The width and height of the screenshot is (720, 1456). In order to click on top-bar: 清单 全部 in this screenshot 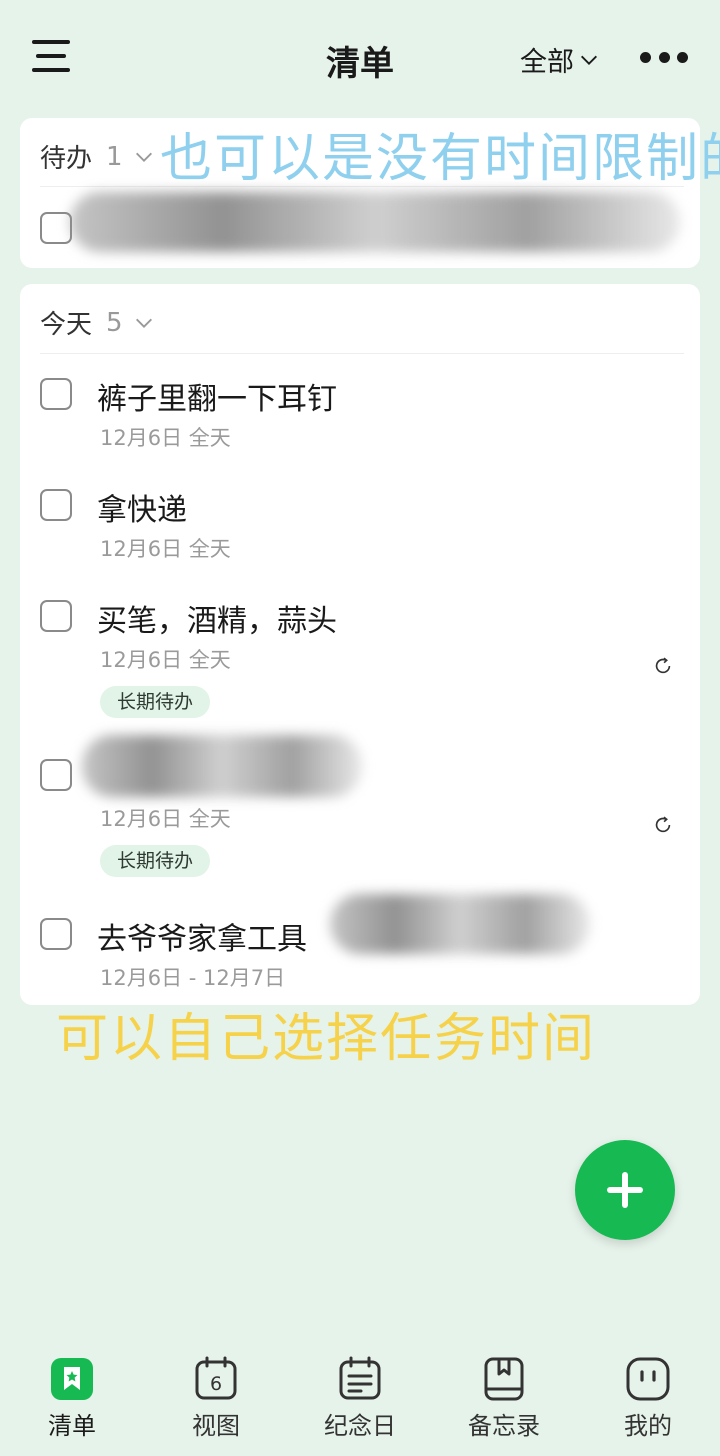, I will do `click(360, 56)`.